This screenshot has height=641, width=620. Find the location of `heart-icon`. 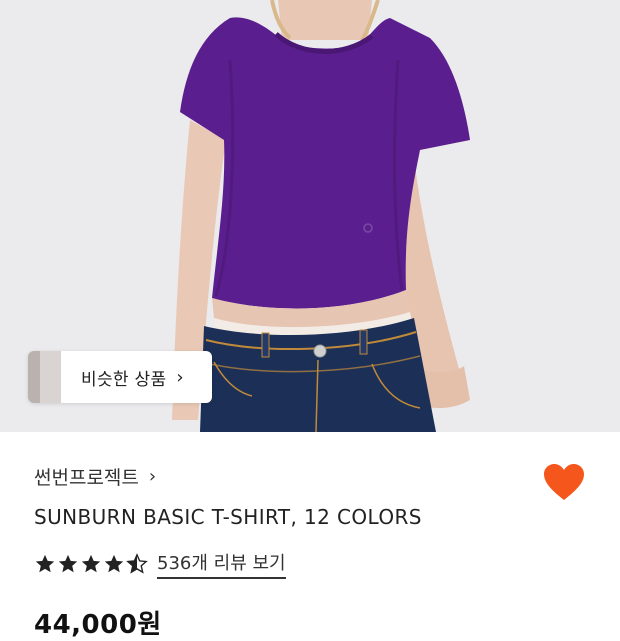

heart-icon is located at coordinates (564, 482).